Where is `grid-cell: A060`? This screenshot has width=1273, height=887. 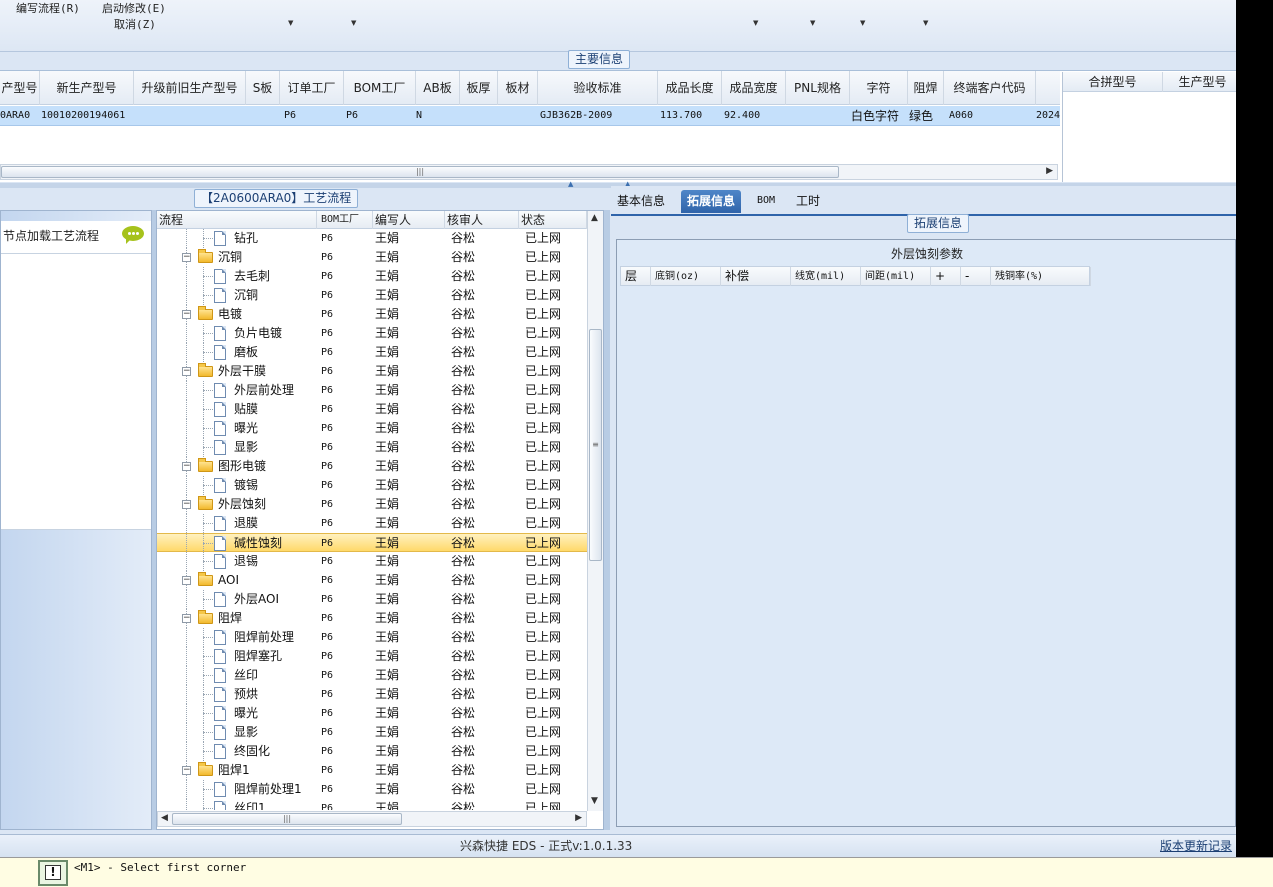
grid-cell: A060 is located at coordinates (961, 116).